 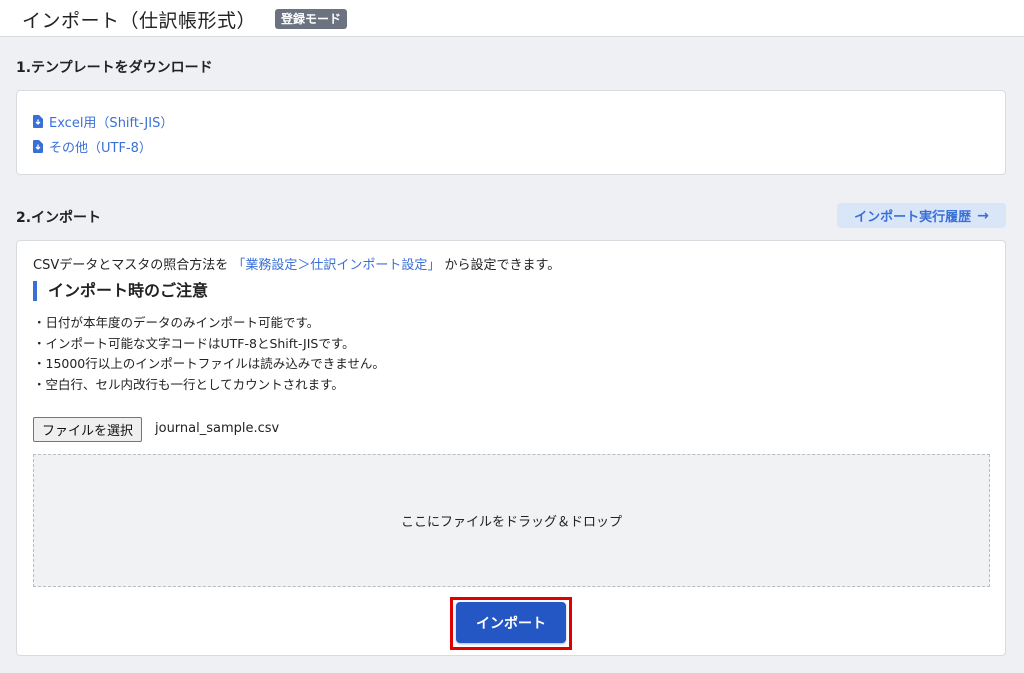 What do you see at coordinates (139, 21) in the screenshot?
I see `page-title: インポート（仕訳帳形式）` at bounding box center [139, 21].